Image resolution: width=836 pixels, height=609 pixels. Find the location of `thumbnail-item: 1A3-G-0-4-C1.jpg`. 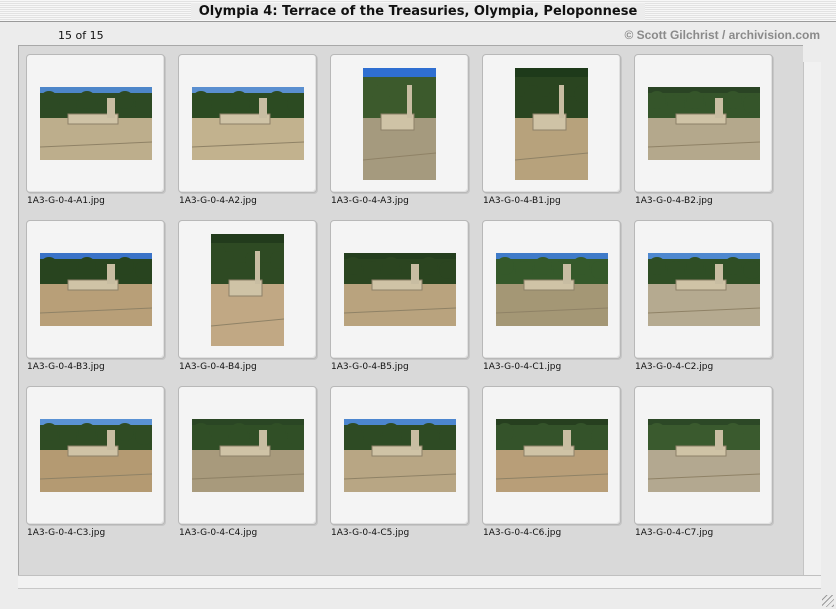

thumbnail-item: 1A3-G-0-4-C1.jpg is located at coordinates (552, 299).